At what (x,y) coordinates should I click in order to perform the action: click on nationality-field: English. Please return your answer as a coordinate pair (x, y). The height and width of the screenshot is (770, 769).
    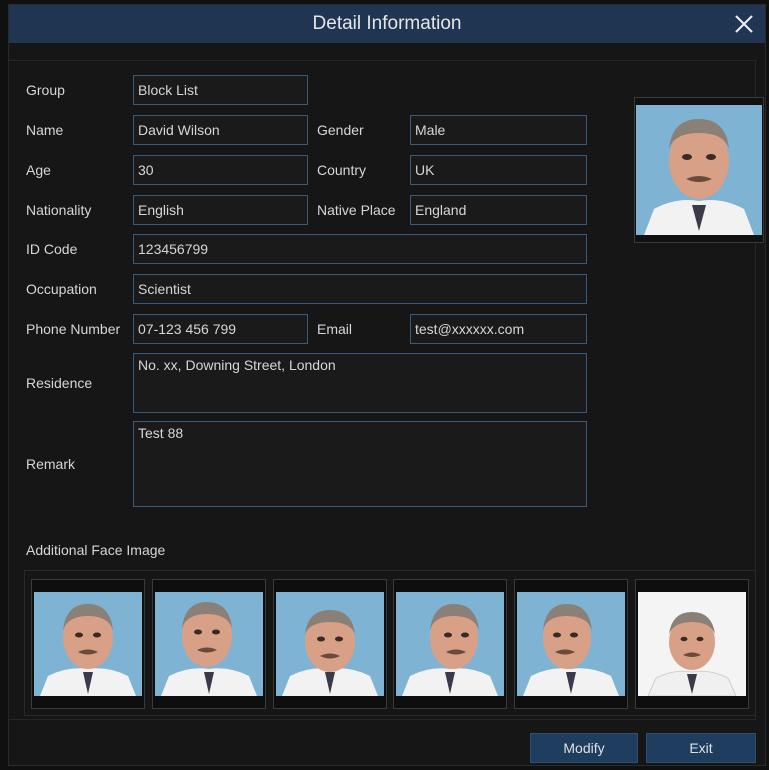
    Looking at the image, I should click on (220, 210).